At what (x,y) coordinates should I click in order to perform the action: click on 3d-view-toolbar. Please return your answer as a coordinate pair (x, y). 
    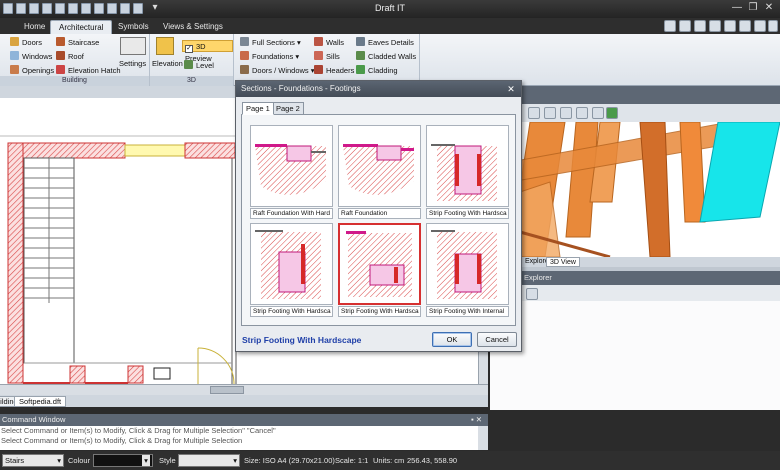
    Looking at the image, I should click on (635, 113).